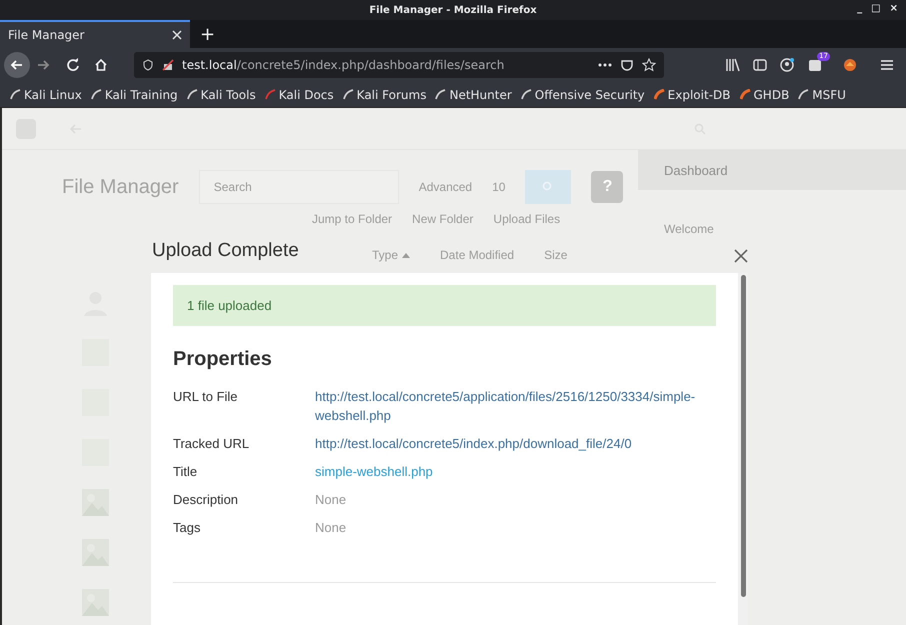 Image resolution: width=906 pixels, height=625 pixels. Describe the element at coordinates (206, 500) in the screenshot. I see `property-label: Description` at that location.